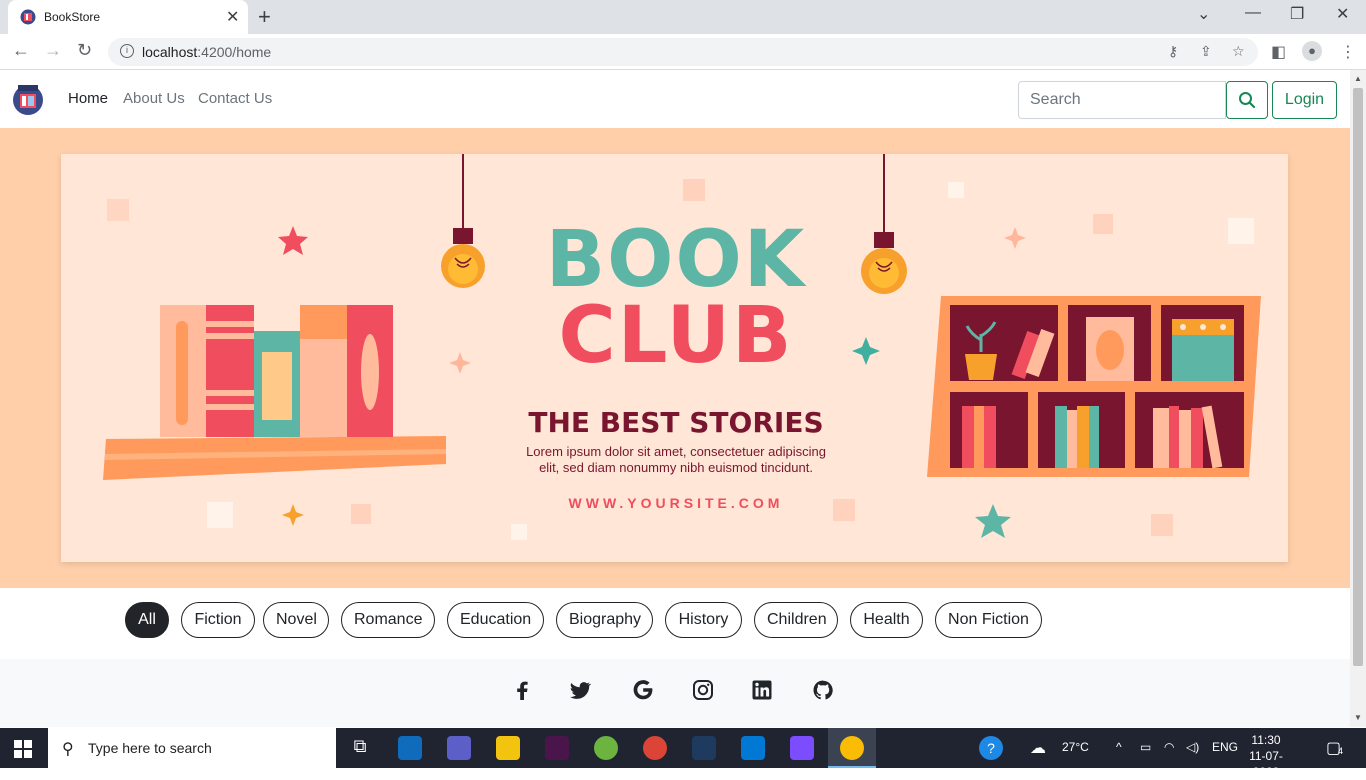  Describe the element at coordinates (459, 748) in the screenshot. I see `teams-icon` at that location.